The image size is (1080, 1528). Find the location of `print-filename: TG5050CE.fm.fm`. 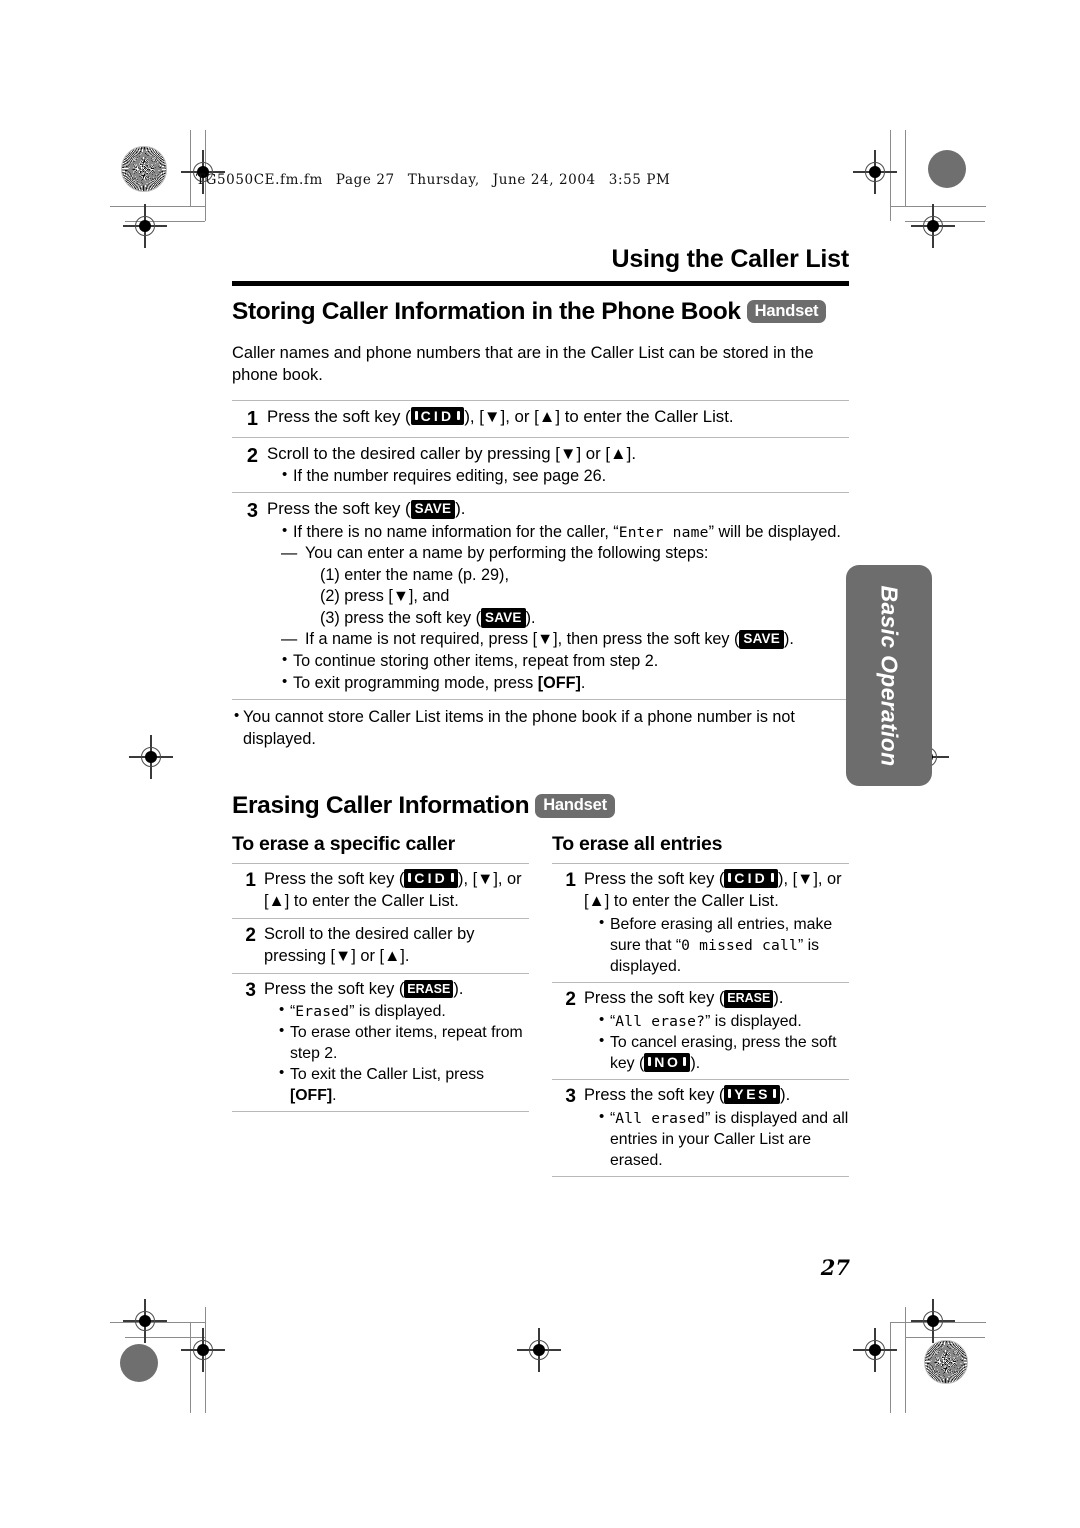

print-filename: TG5050CE.fm.fm is located at coordinates (259, 180).